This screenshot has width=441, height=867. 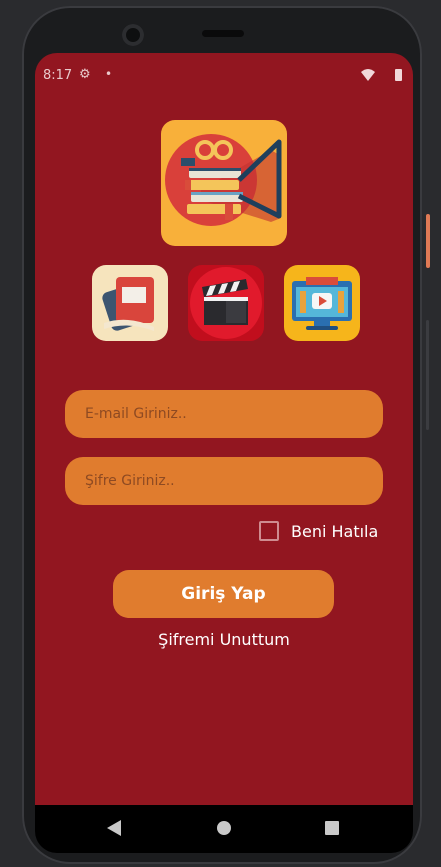 I want to click on power-button, so click(x=428, y=241).